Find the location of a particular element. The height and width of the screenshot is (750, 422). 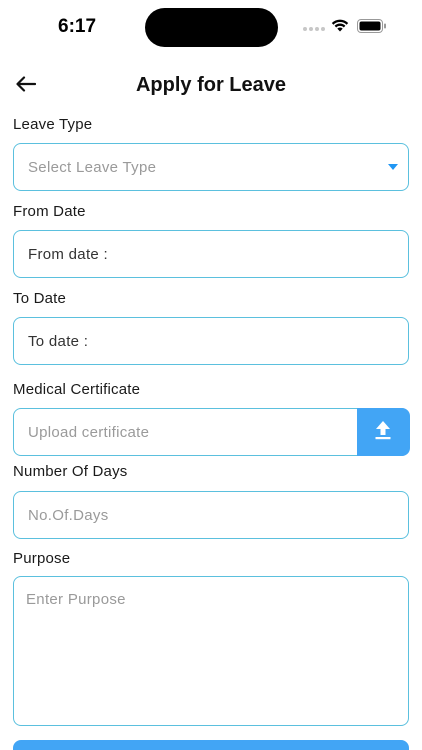

purpose-placeholder: Enter Purpose is located at coordinates (76, 599).